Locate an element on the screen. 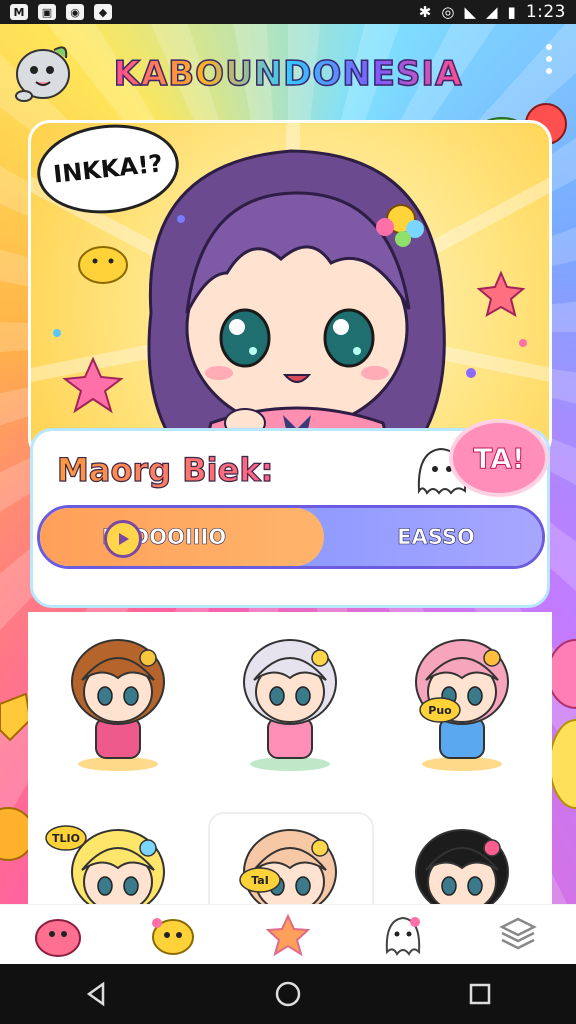  back-icon is located at coordinates (96, 994).